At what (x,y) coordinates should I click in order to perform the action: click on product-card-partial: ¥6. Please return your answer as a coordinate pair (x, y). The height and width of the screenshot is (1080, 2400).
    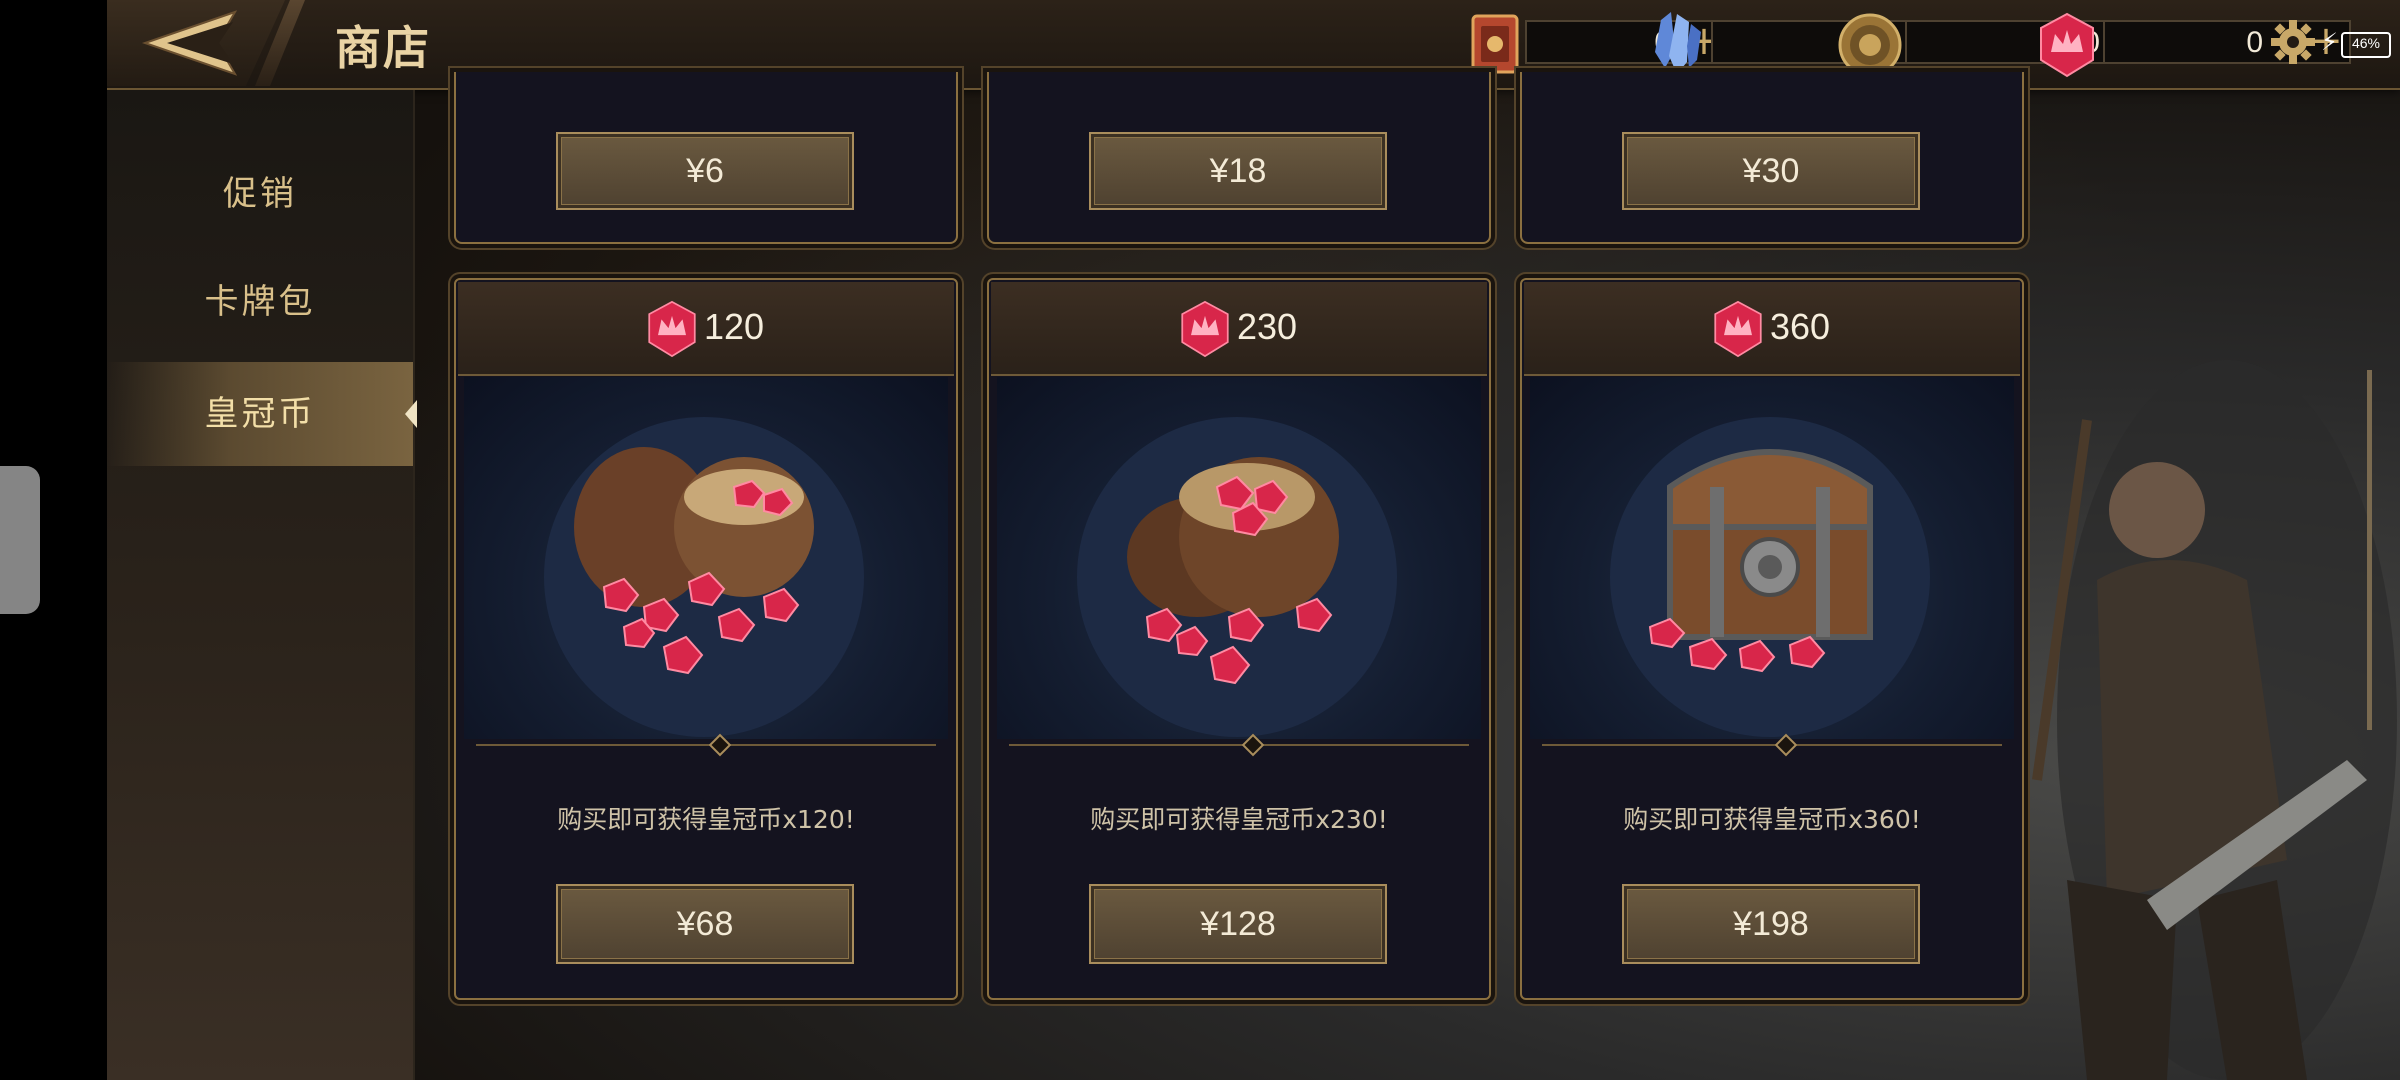
    Looking at the image, I should click on (706, 158).